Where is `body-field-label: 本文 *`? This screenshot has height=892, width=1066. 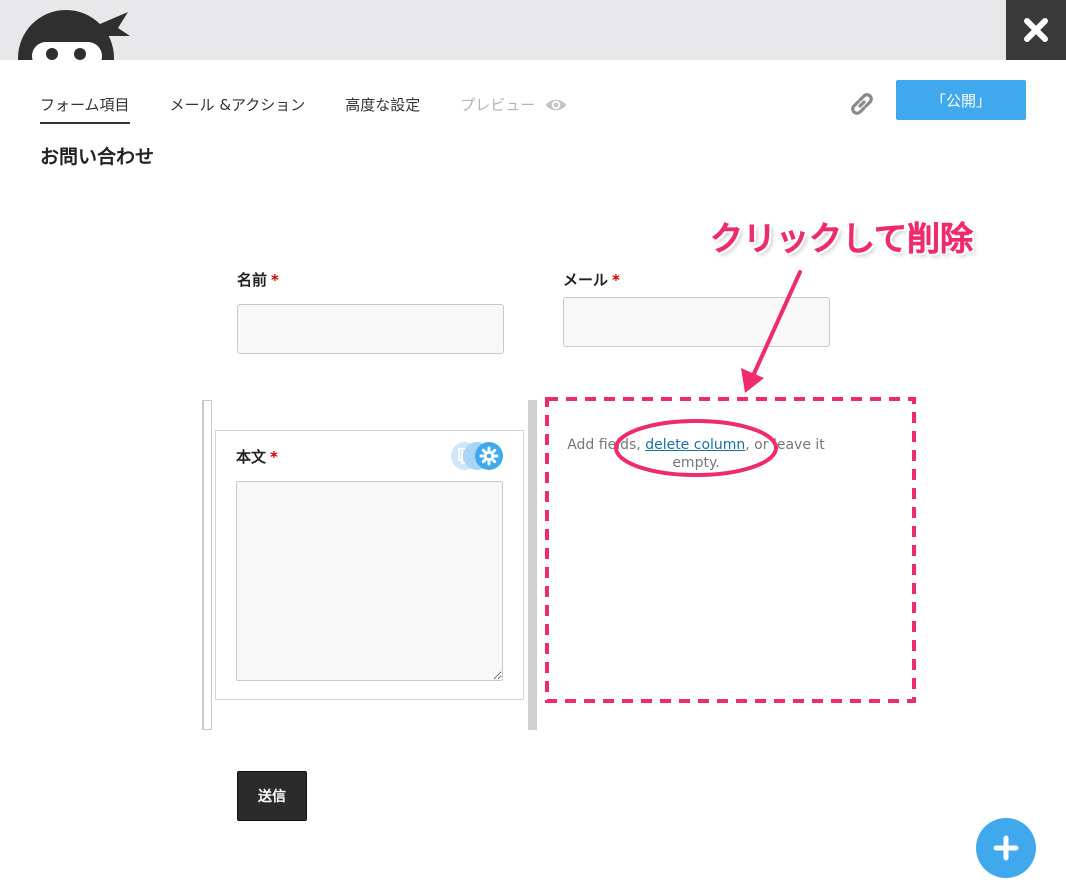 body-field-label: 本文 * is located at coordinates (257, 456).